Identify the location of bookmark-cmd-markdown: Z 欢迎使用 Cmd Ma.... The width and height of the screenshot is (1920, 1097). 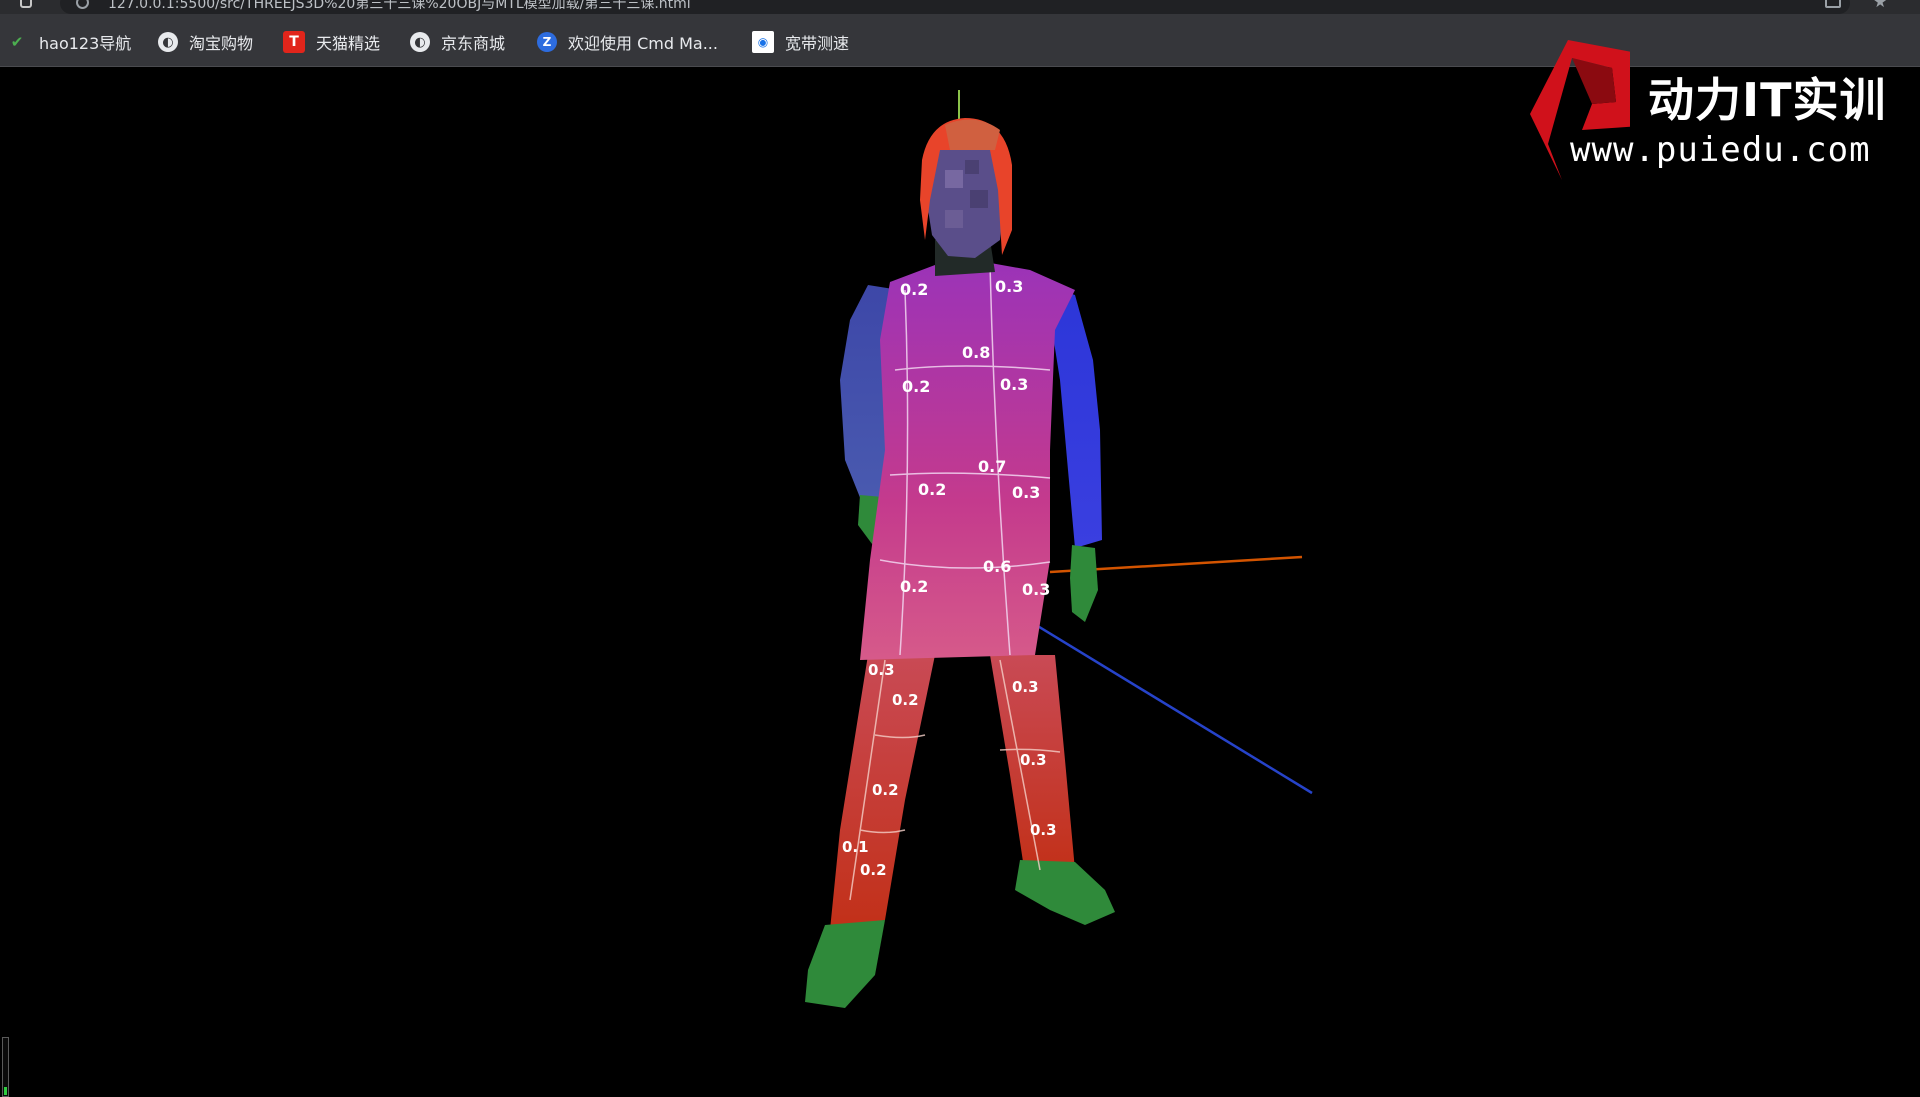
(627, 42).